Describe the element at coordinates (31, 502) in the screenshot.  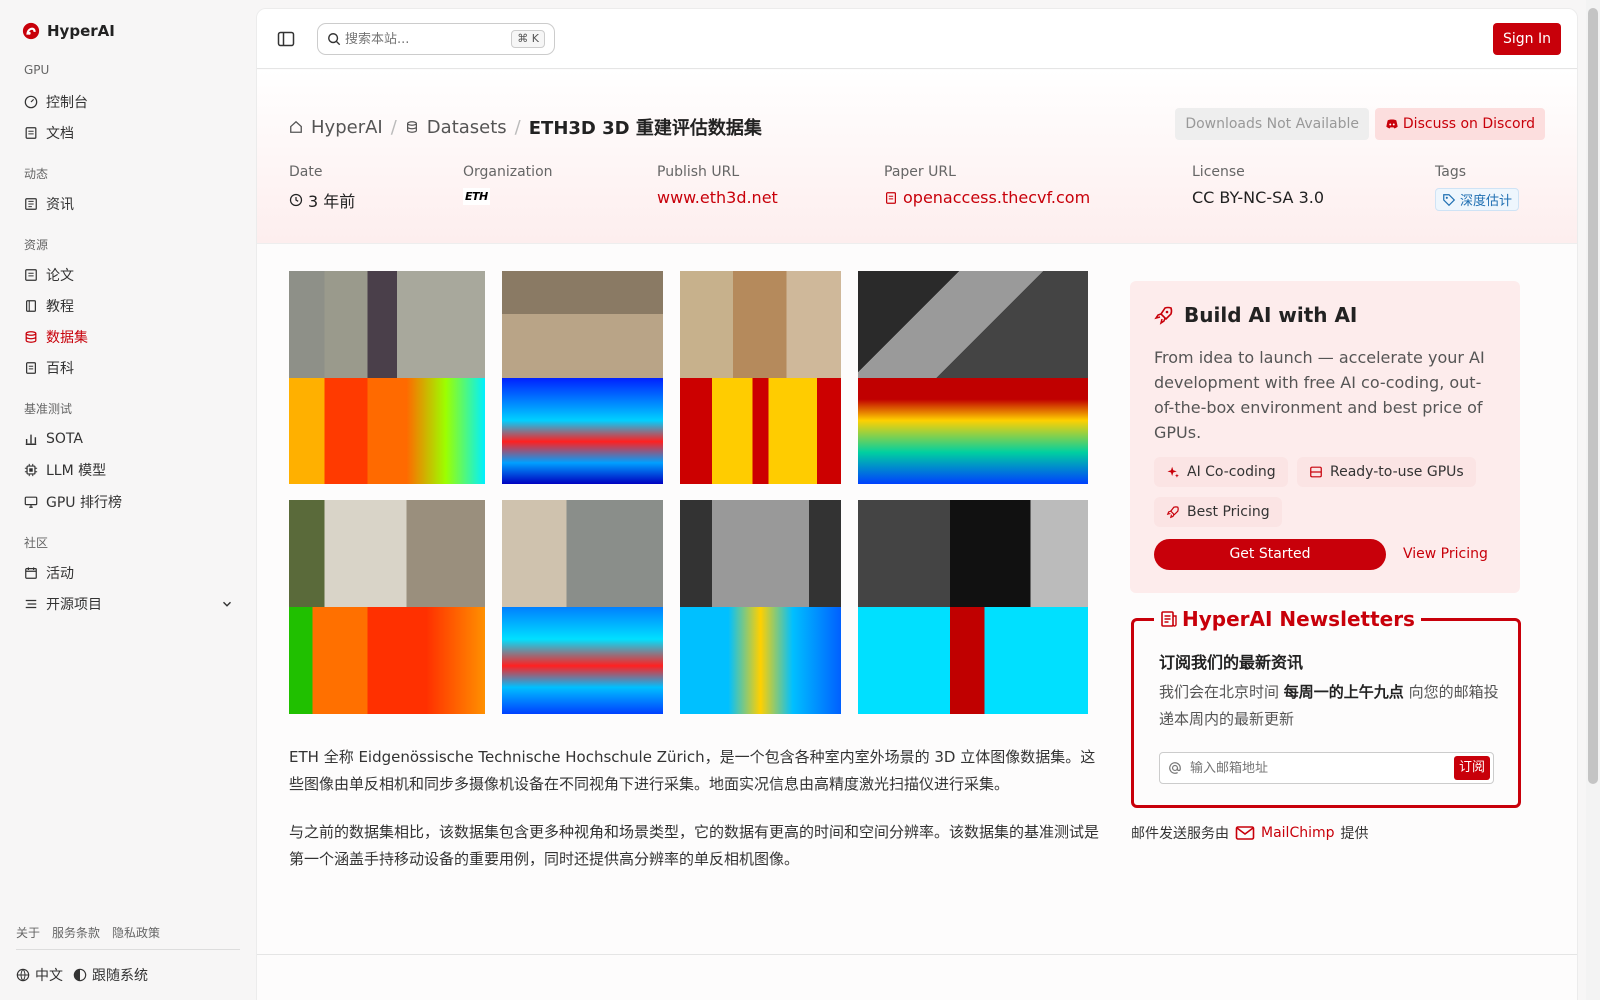
I see `monitor-icon` at that location.